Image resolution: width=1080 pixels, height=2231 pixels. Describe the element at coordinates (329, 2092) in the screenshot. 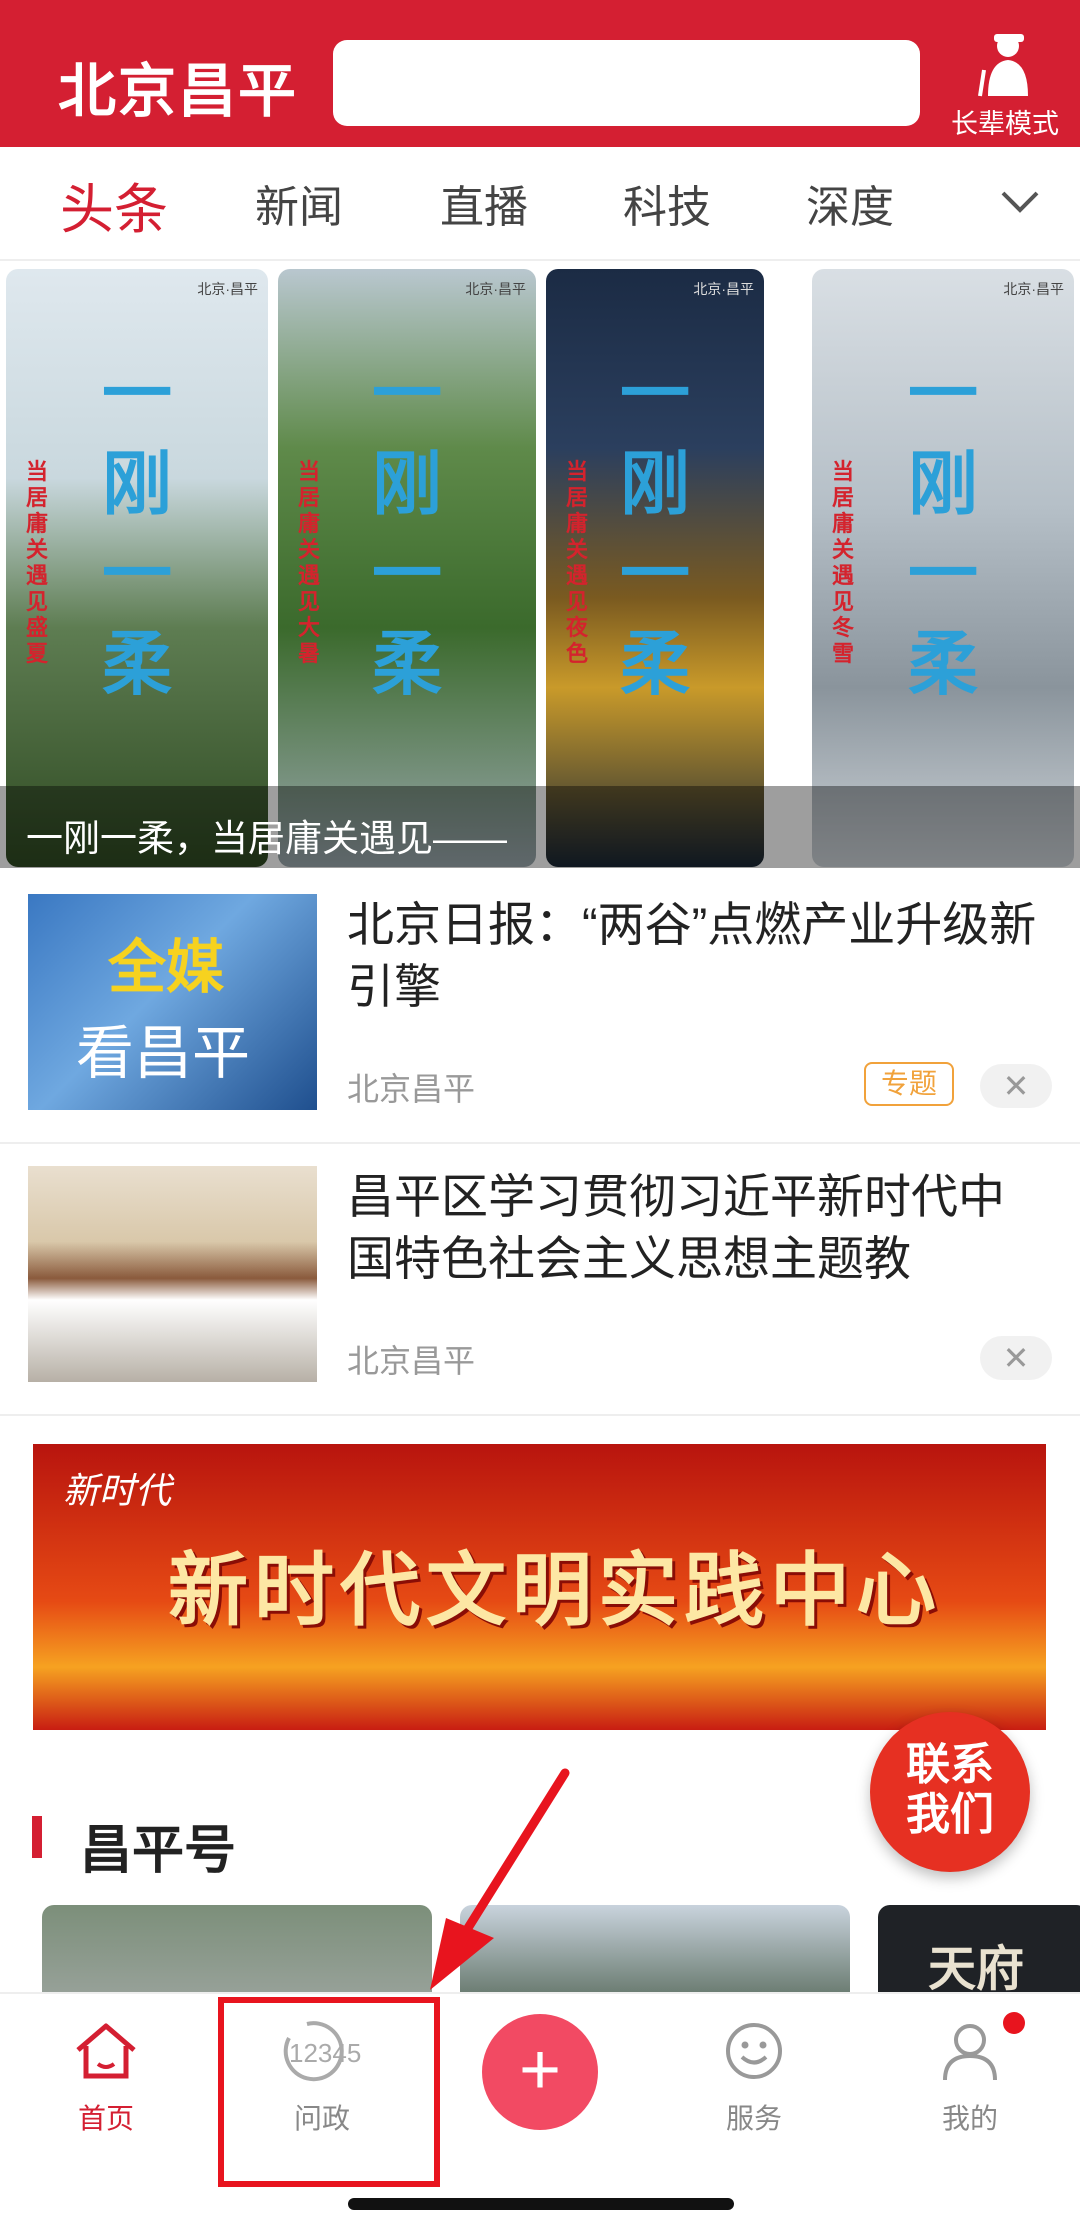

I see `highlight-box` at that location.